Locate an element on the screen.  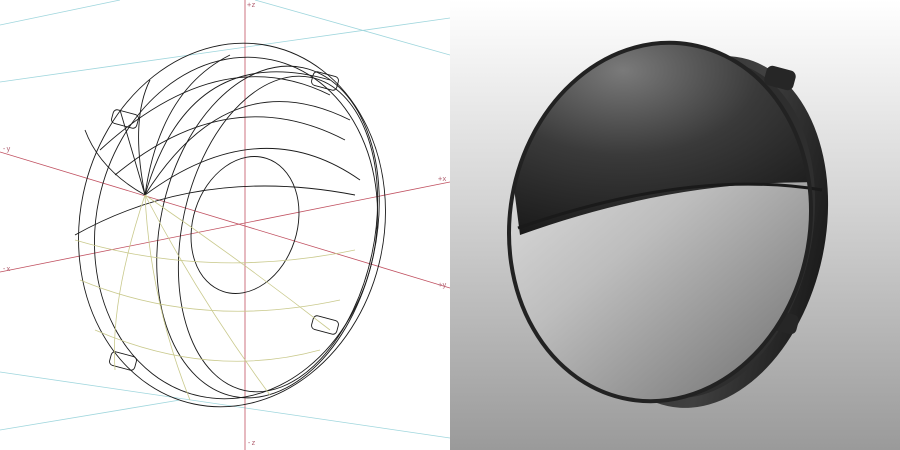
x-axis is located at coordinates (225, 227).